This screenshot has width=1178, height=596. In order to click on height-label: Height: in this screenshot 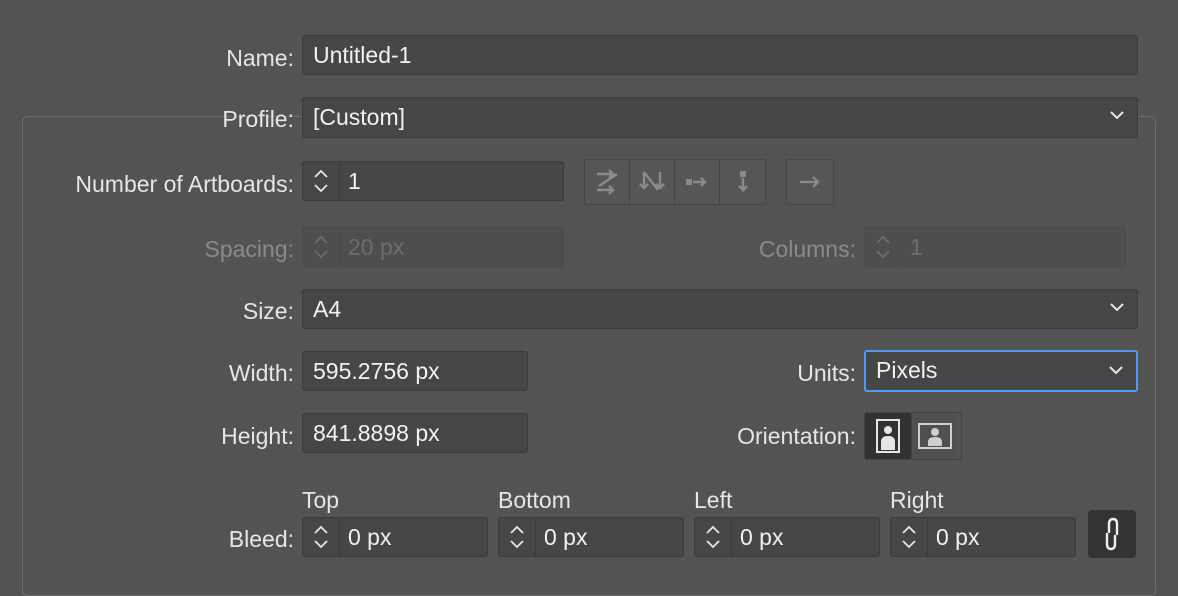, I will do `click(257, 436)`.